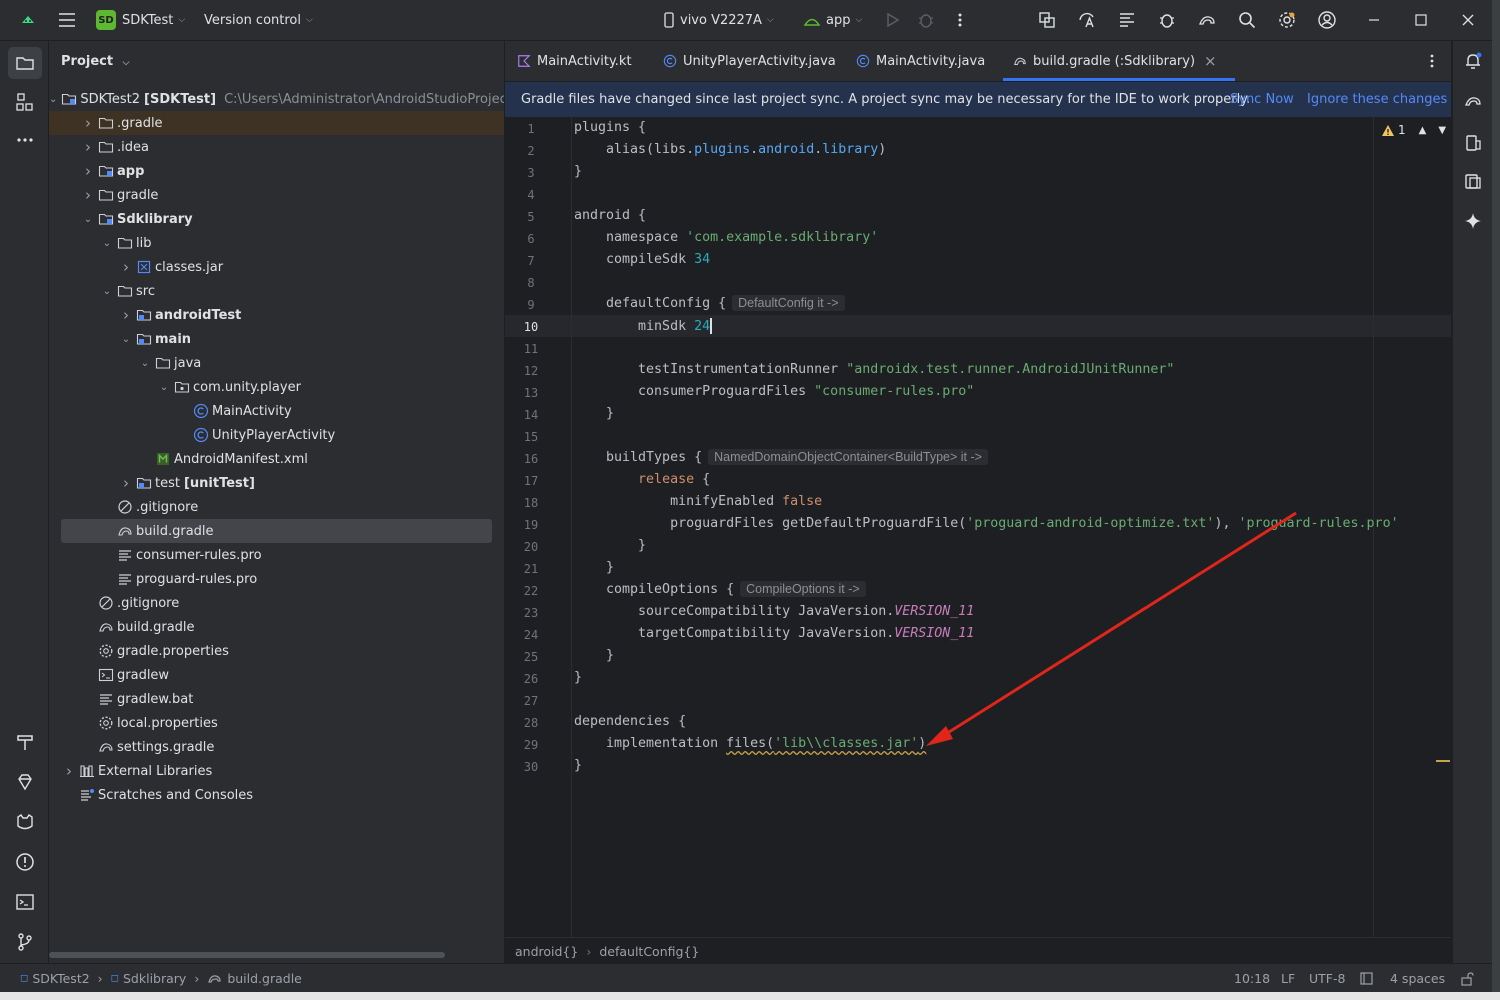 This screenshot has width=1500, height=1000. What do you see at coordinates (276, 243) in the screenshot?
I see `tree-item: ⌄ lib` at bounding box center [276, 243].